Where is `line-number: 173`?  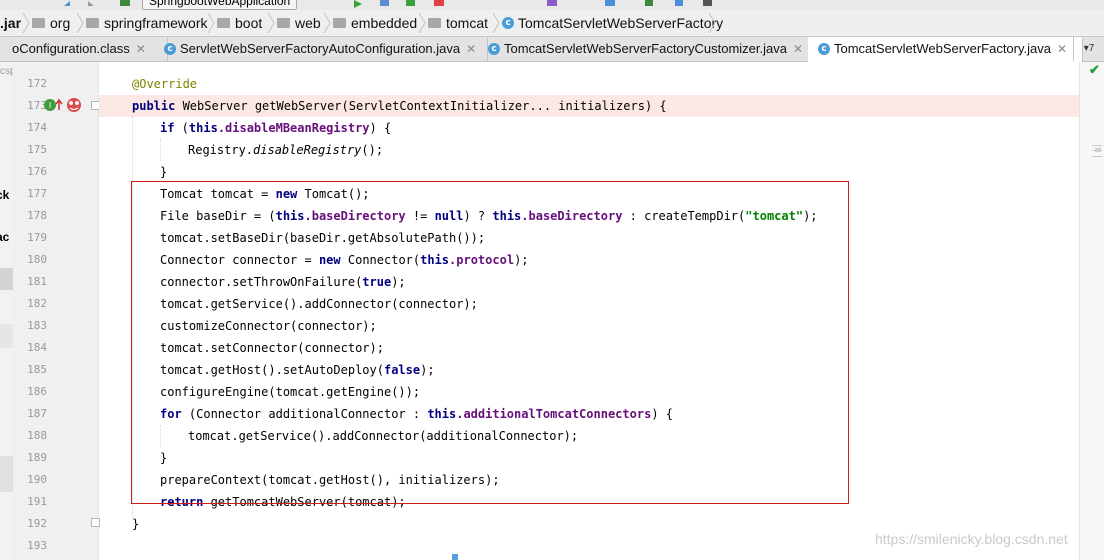
line-number: 173 is located at coordinates (37, 105).